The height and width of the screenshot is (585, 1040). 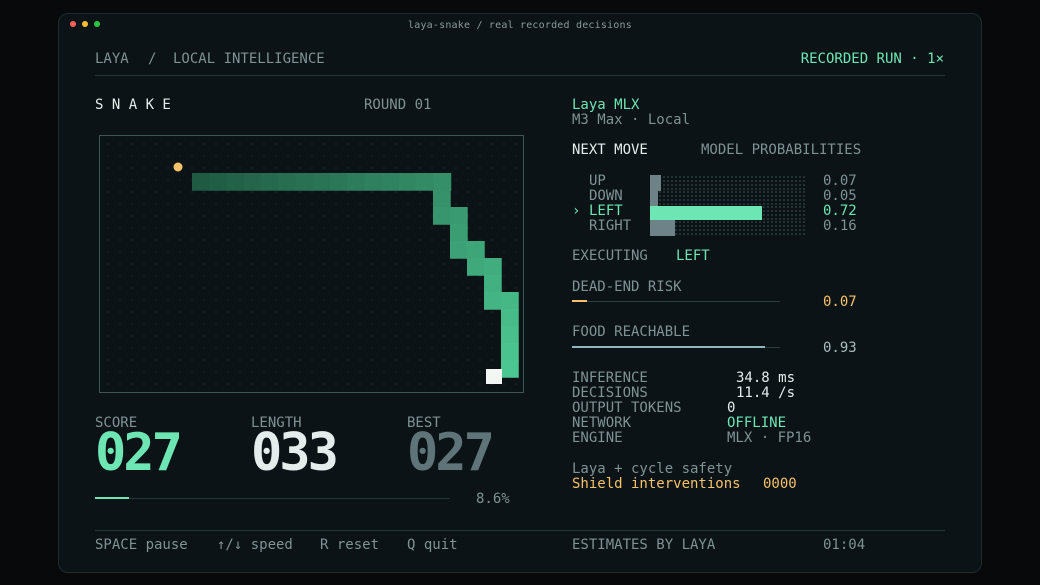 I want to click on model-name: Laya MLX, so click(x=606, y=105).